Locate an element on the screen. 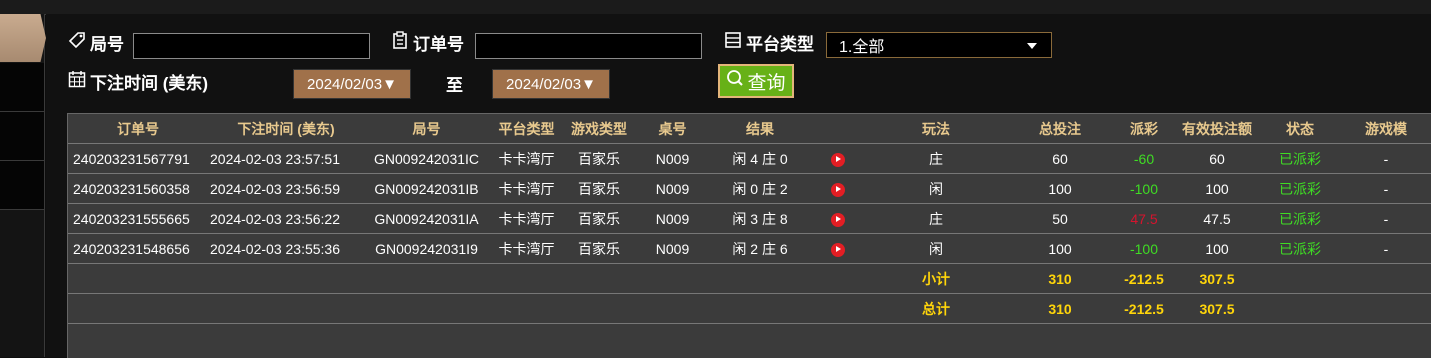 This screenshot has width=1431, height=358. column-header: 结果 is located at coordinates (760, 129).